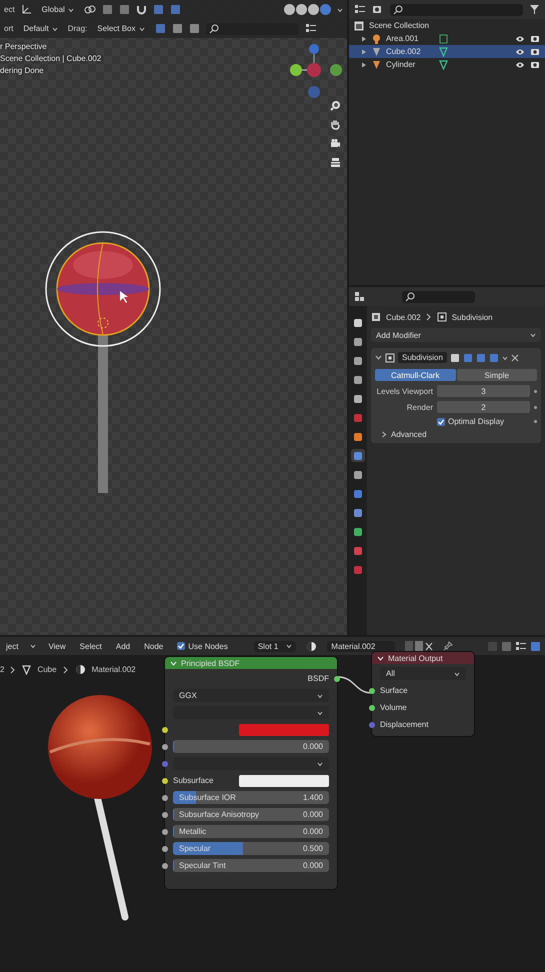  Describe the element at coordinates (91, 646) in the screenshot. I see `menu-item: Select` at that location.